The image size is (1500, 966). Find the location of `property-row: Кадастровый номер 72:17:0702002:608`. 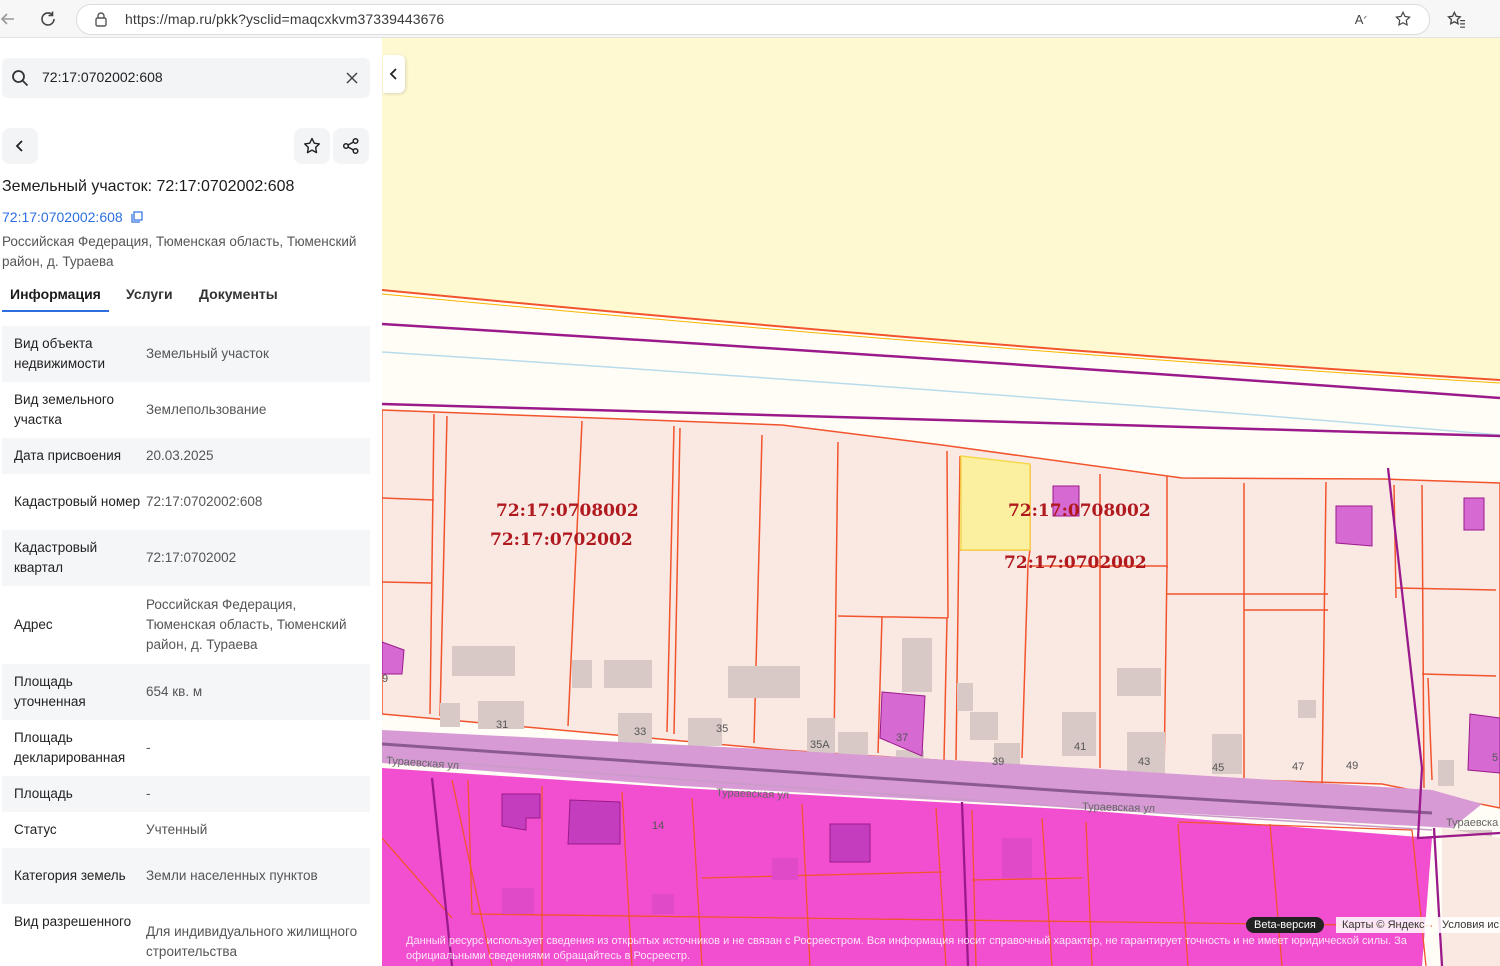

property-row: Кадастровый номер 72:17:0702002:608 is located at coordinates (186, 502).